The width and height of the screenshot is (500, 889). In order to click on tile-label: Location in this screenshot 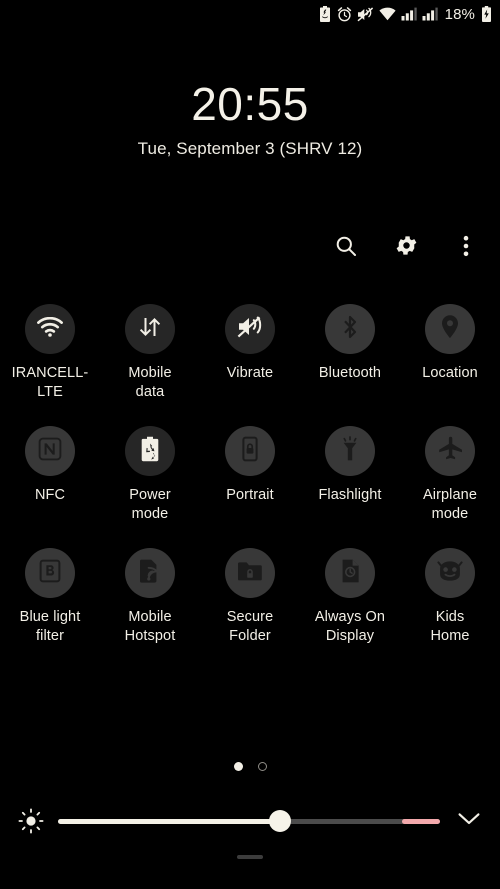, I will do `click(450, 373)`.